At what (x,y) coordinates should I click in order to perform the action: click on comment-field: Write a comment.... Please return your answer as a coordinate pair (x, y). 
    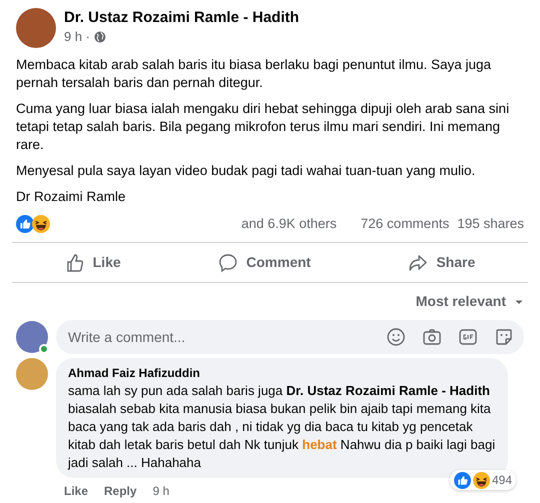
    Looking at the image, I should click on (226, 337).